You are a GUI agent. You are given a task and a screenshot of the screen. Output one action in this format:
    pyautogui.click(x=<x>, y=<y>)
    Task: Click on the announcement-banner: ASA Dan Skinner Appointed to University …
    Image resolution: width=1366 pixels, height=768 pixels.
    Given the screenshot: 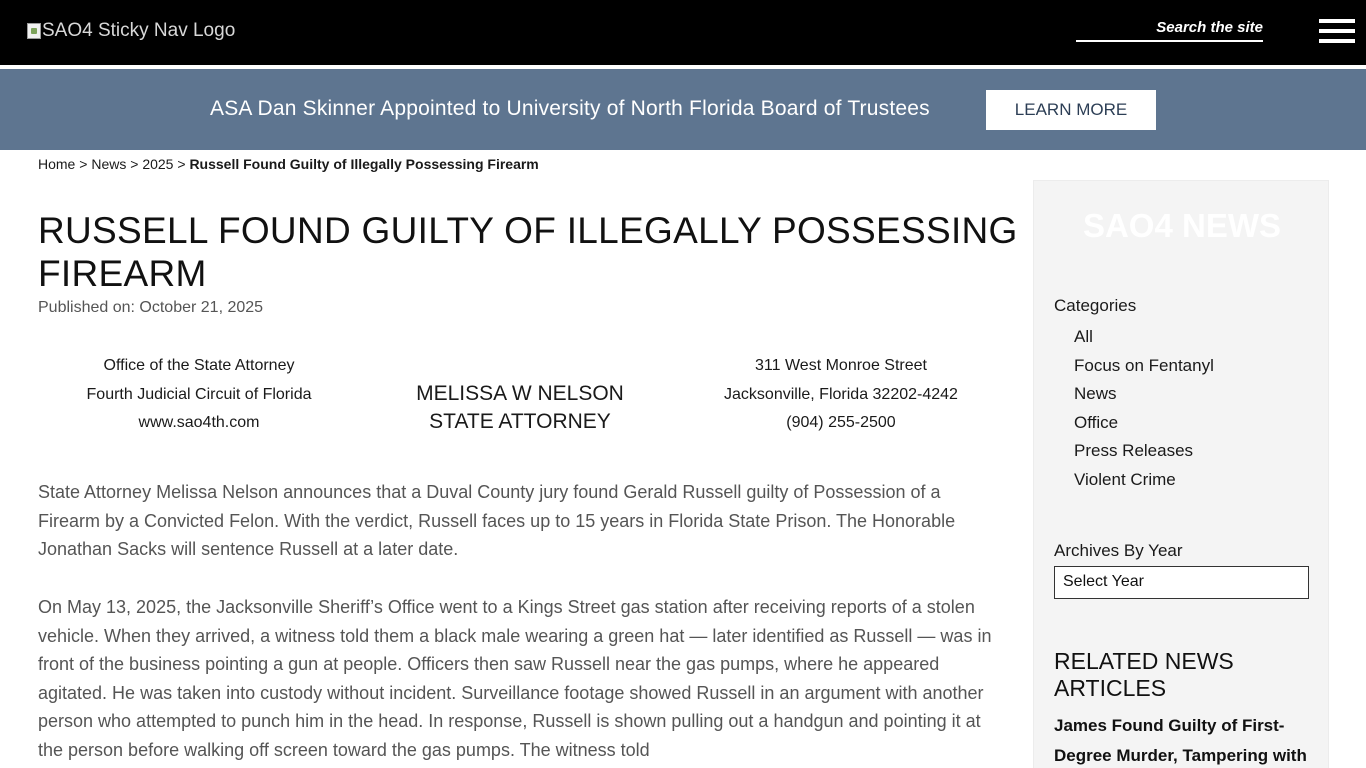 What is the action you would take?
    pyautogui.click(x=683, y=109)
    